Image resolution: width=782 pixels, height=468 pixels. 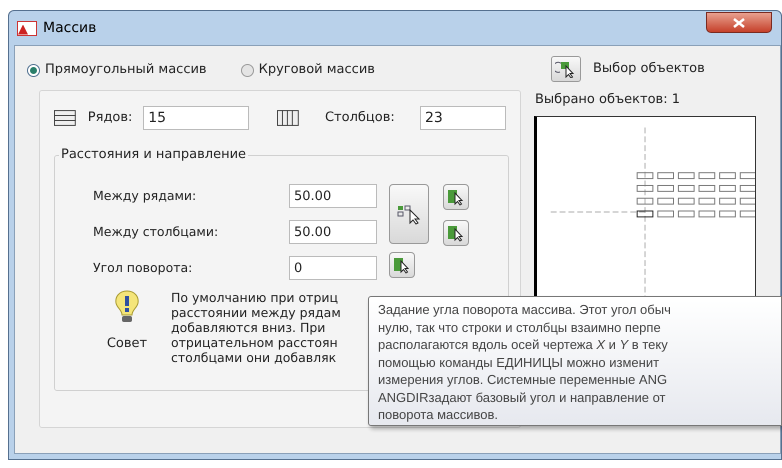 What do you see at coordinates (117, 70) in the screenshot?
I see `array-type-radio: Прямоугольный массив` at bounding box center [117, 70].